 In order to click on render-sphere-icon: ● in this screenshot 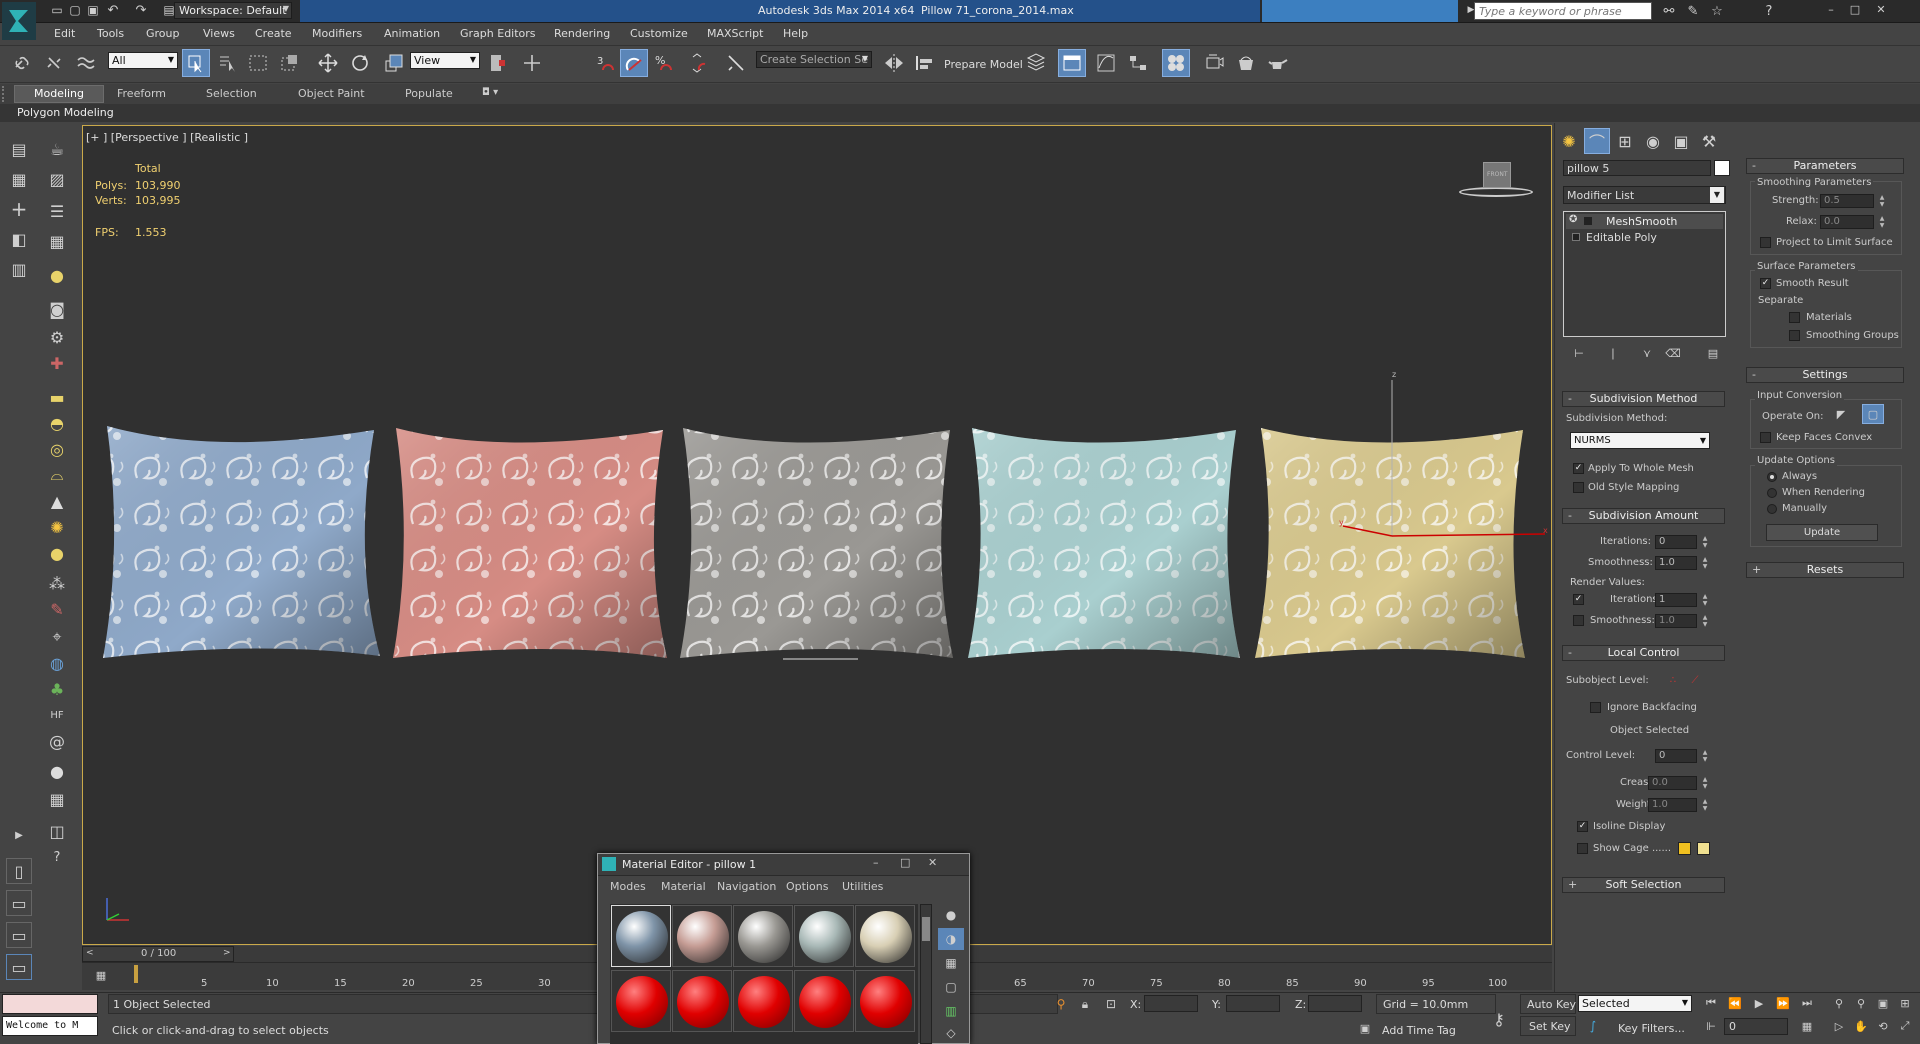, I will do `click(57, 771)`.